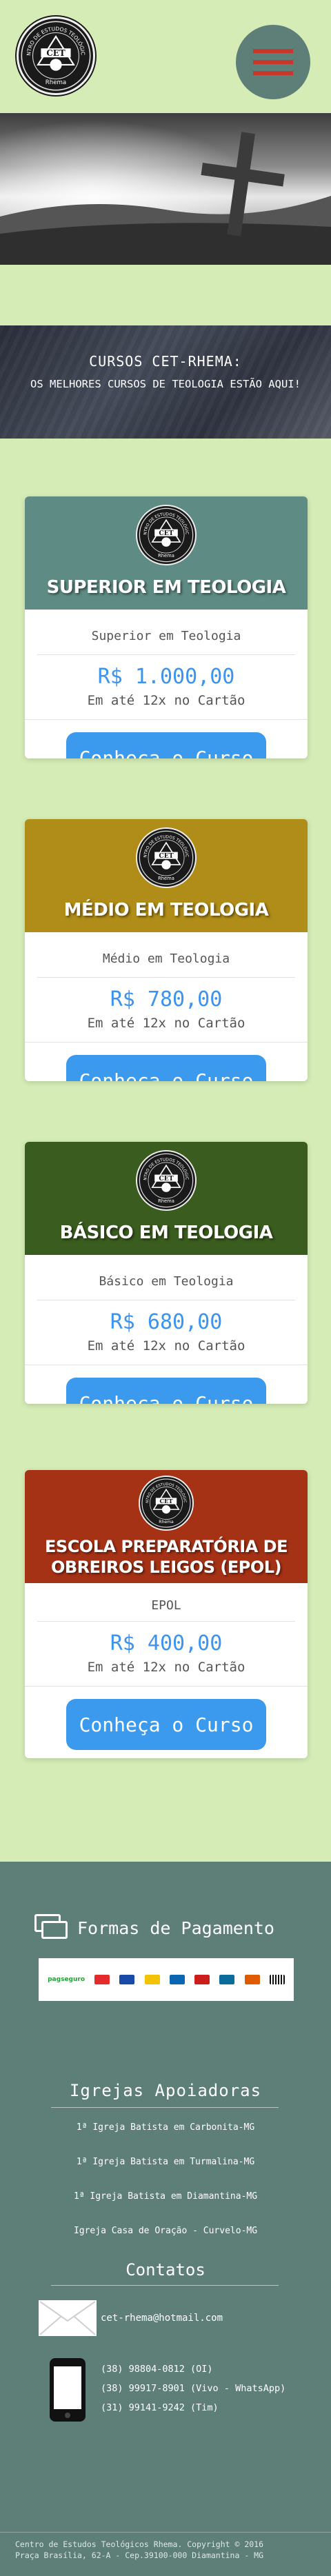 The width and height of the screenshot is (331, 2576). Describe the element at coordinates (66, 1979) in the screenshot. I see `pagseguro-logo: pagseguro` at that location.